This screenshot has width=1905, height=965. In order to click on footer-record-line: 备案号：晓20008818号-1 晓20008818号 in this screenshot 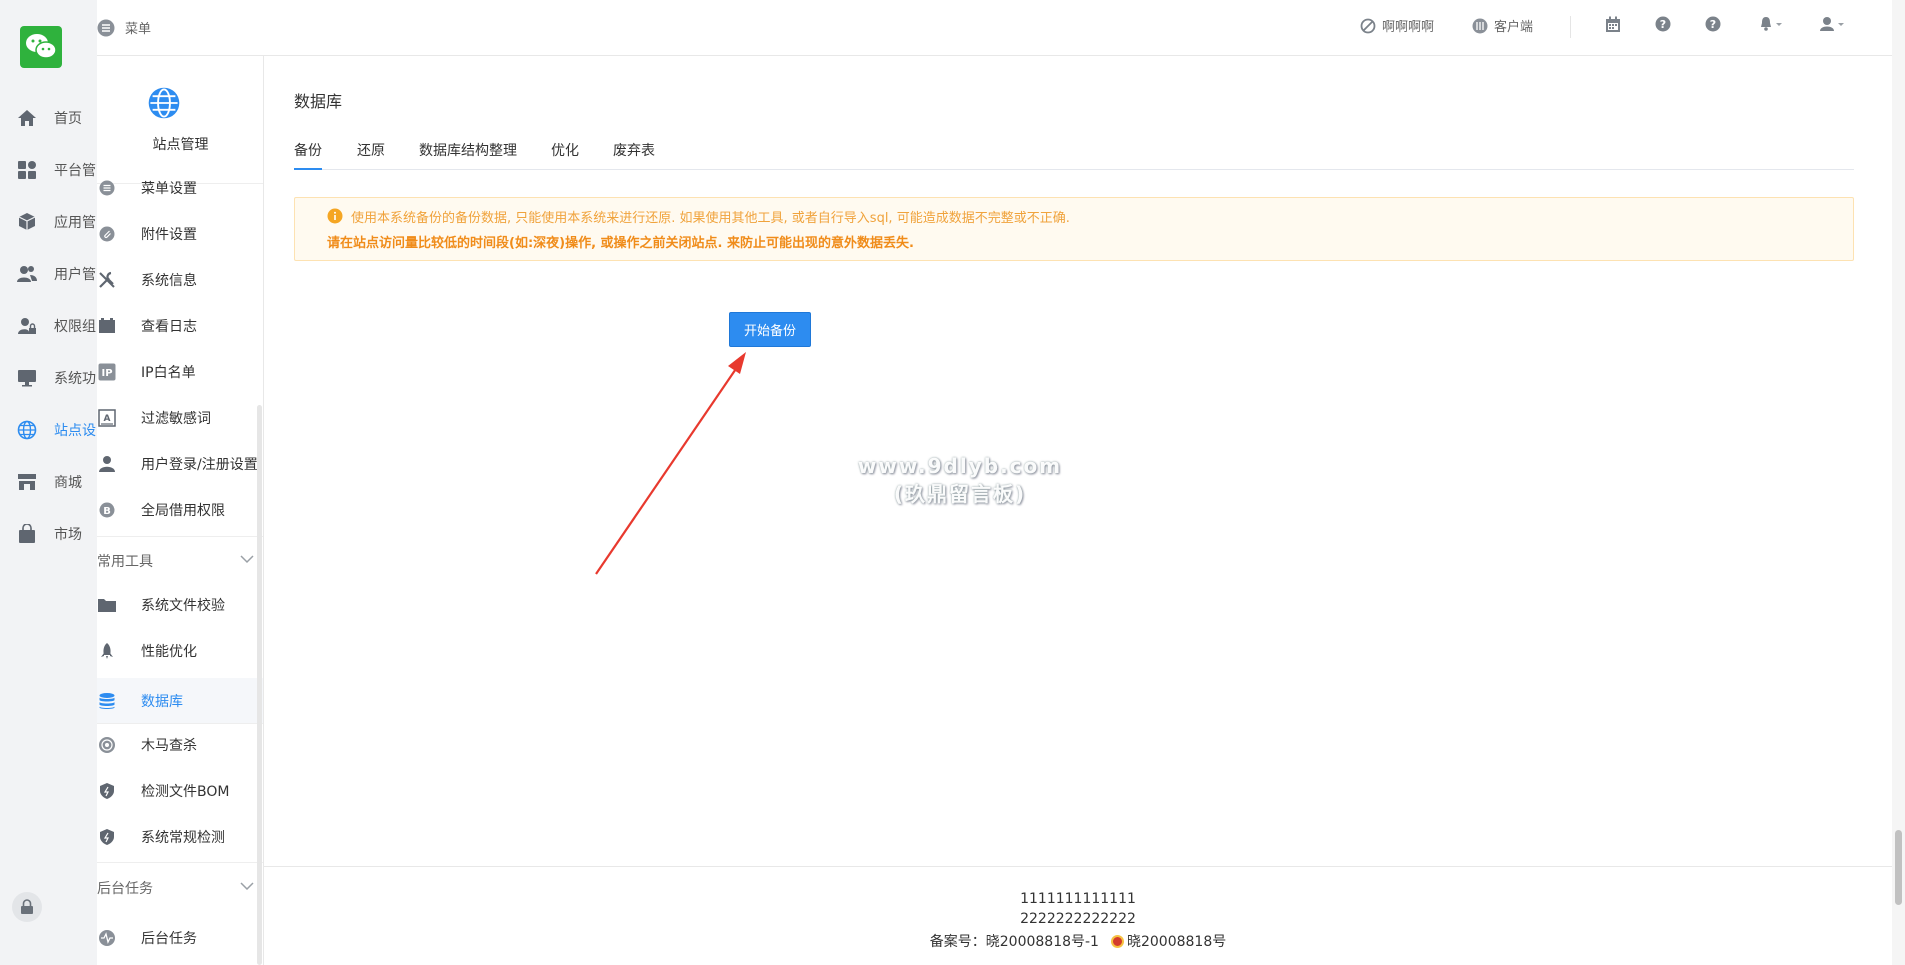, I will do `click(1078, 941)`.